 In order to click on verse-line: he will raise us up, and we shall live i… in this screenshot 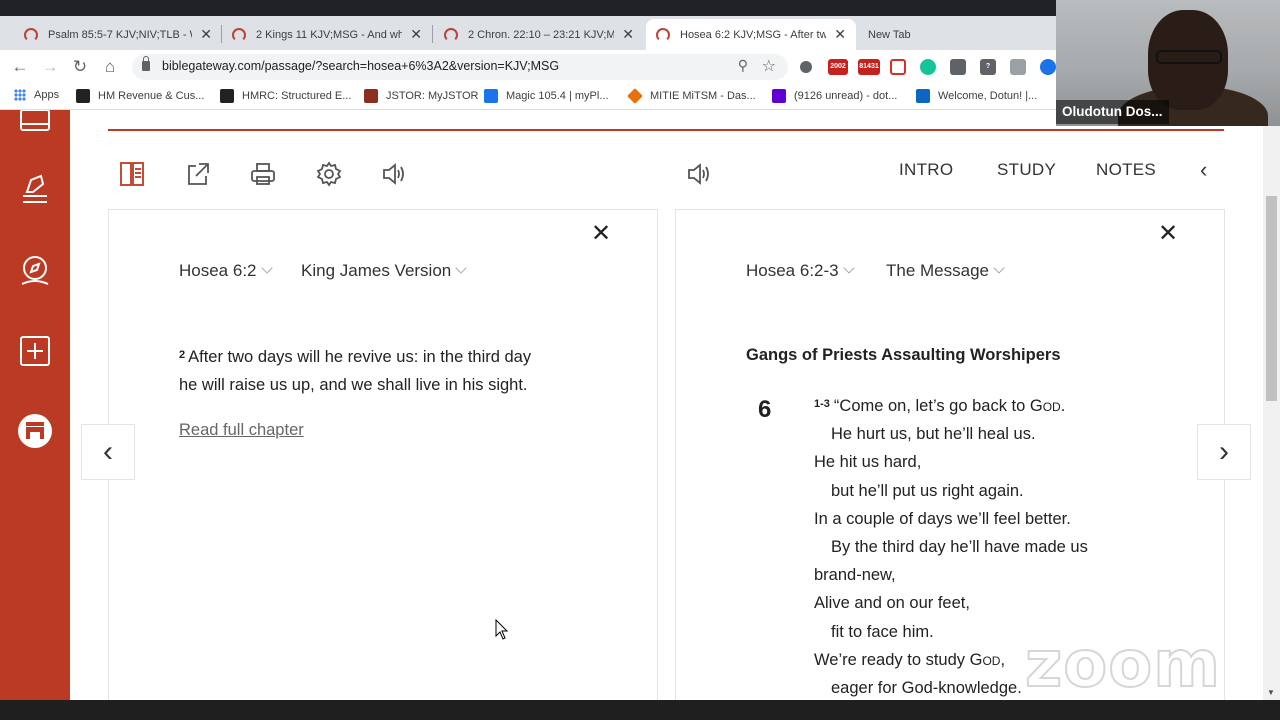, I will do `click(353, 385)`.